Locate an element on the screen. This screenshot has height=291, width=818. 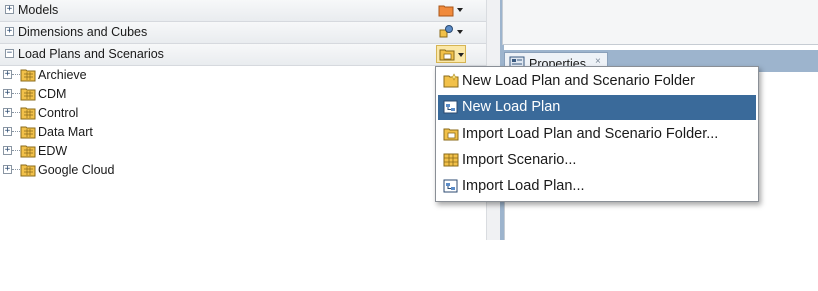
tree-item-label: Data Mart is located at coordinates (65, 132).